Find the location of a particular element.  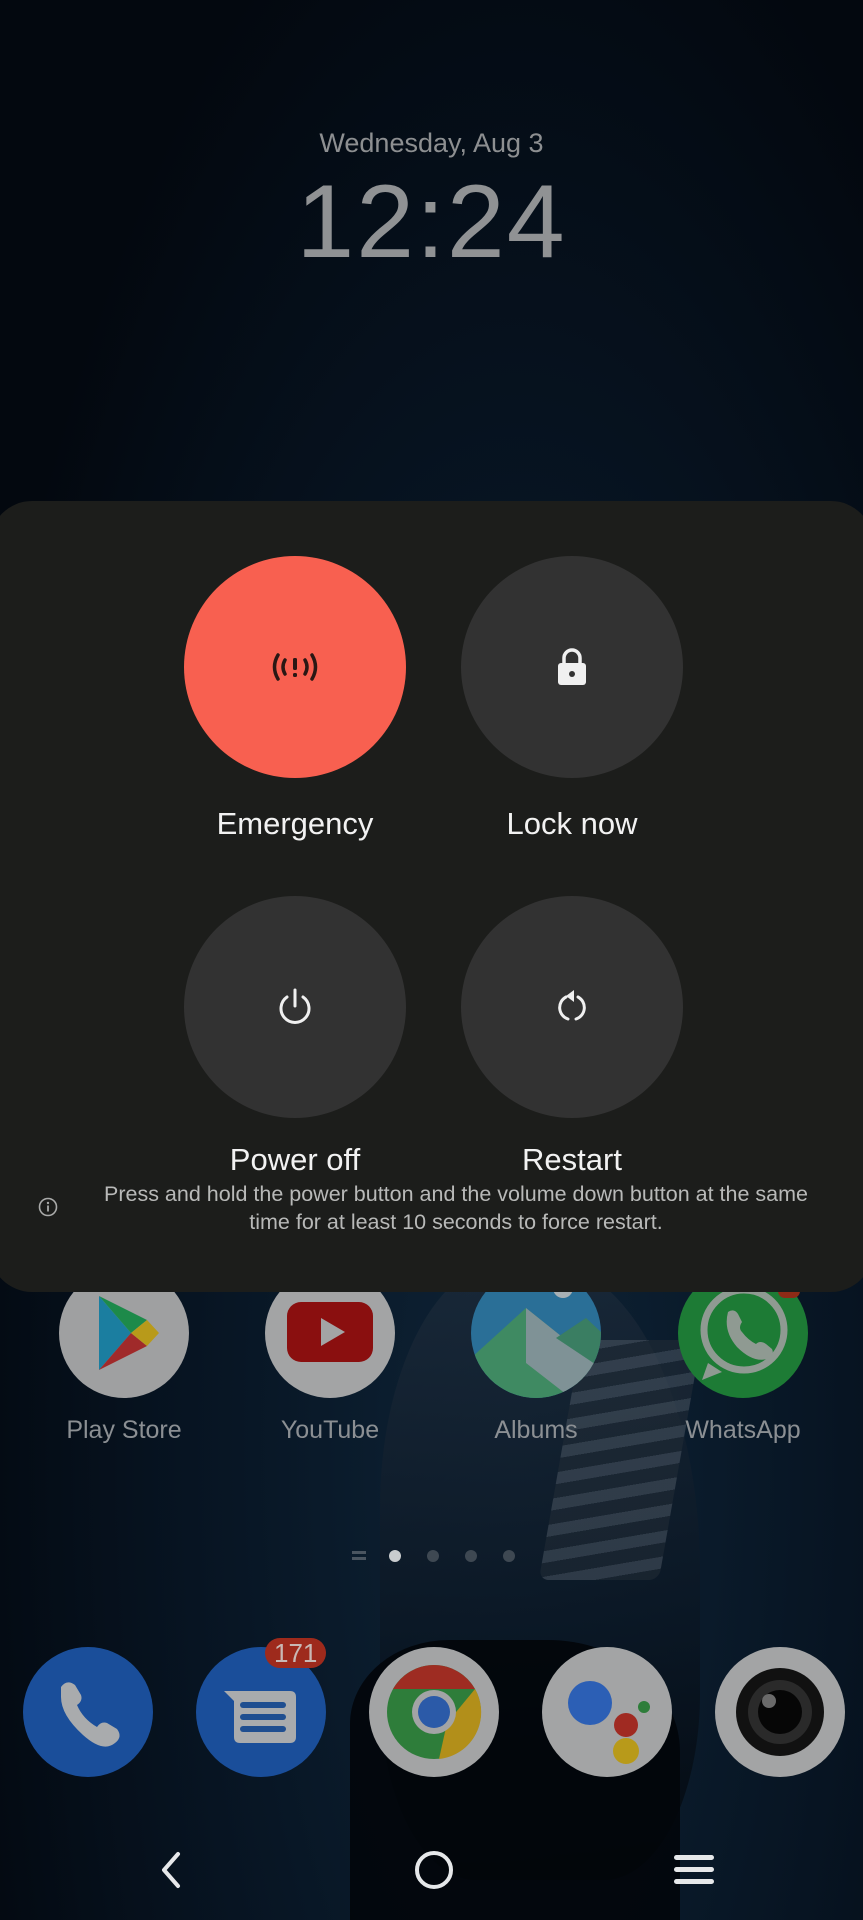

chrome-icon is located at coordinates (434, 1712).